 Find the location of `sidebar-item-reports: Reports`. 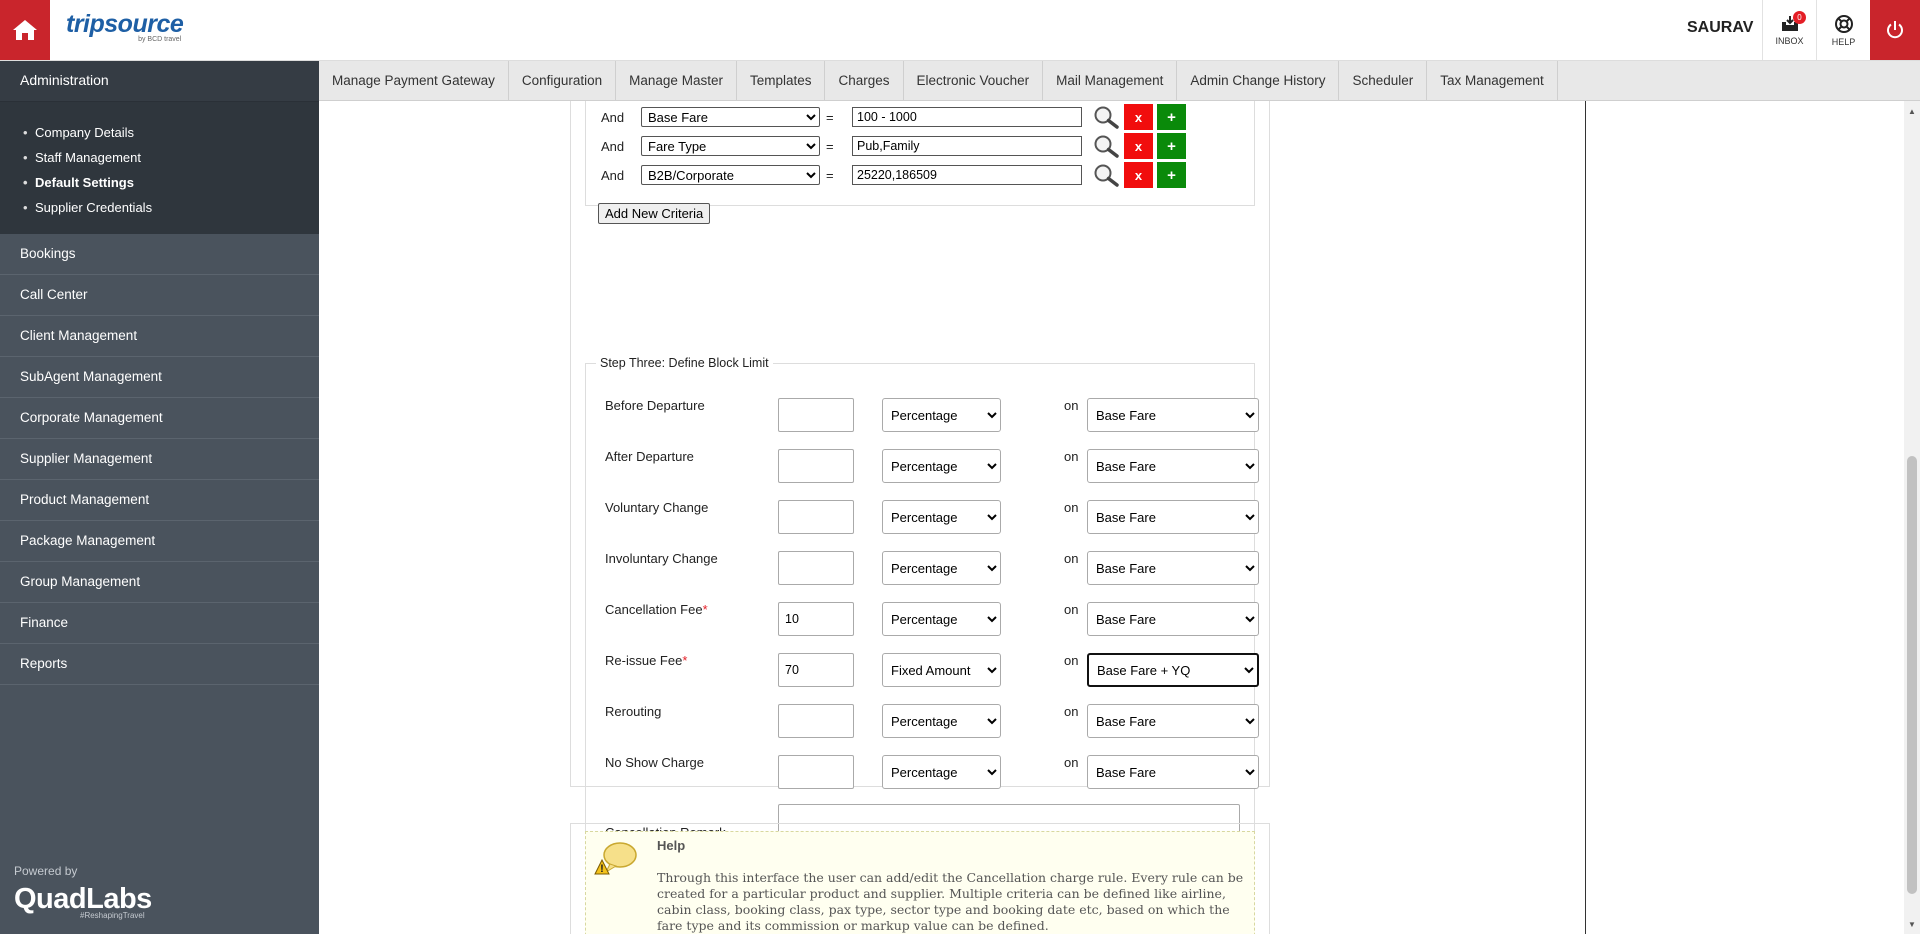

sidebar-item-reports: Reports is located at coordinates (159, 664).